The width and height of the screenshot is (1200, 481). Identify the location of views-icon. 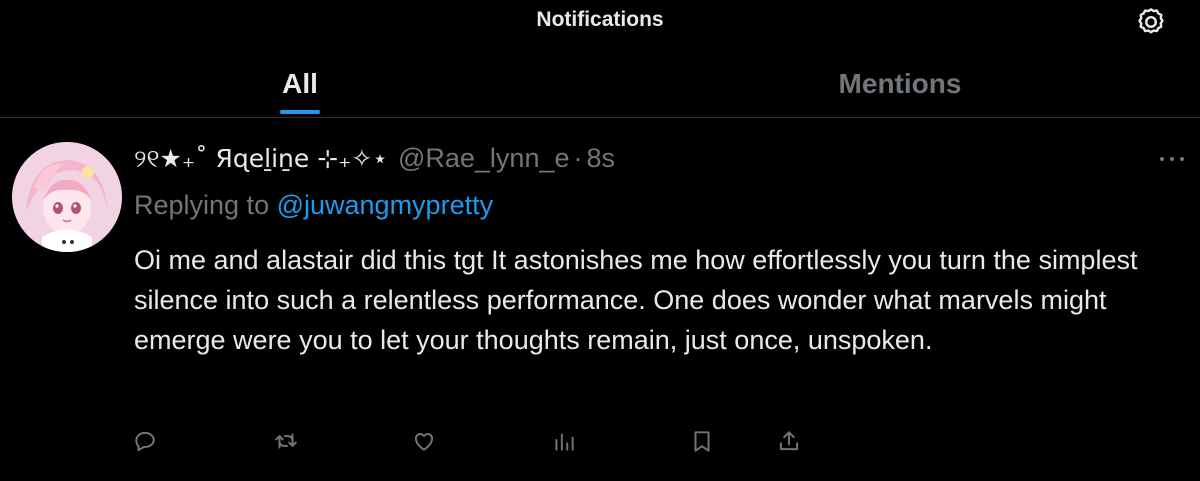
(564, 441).